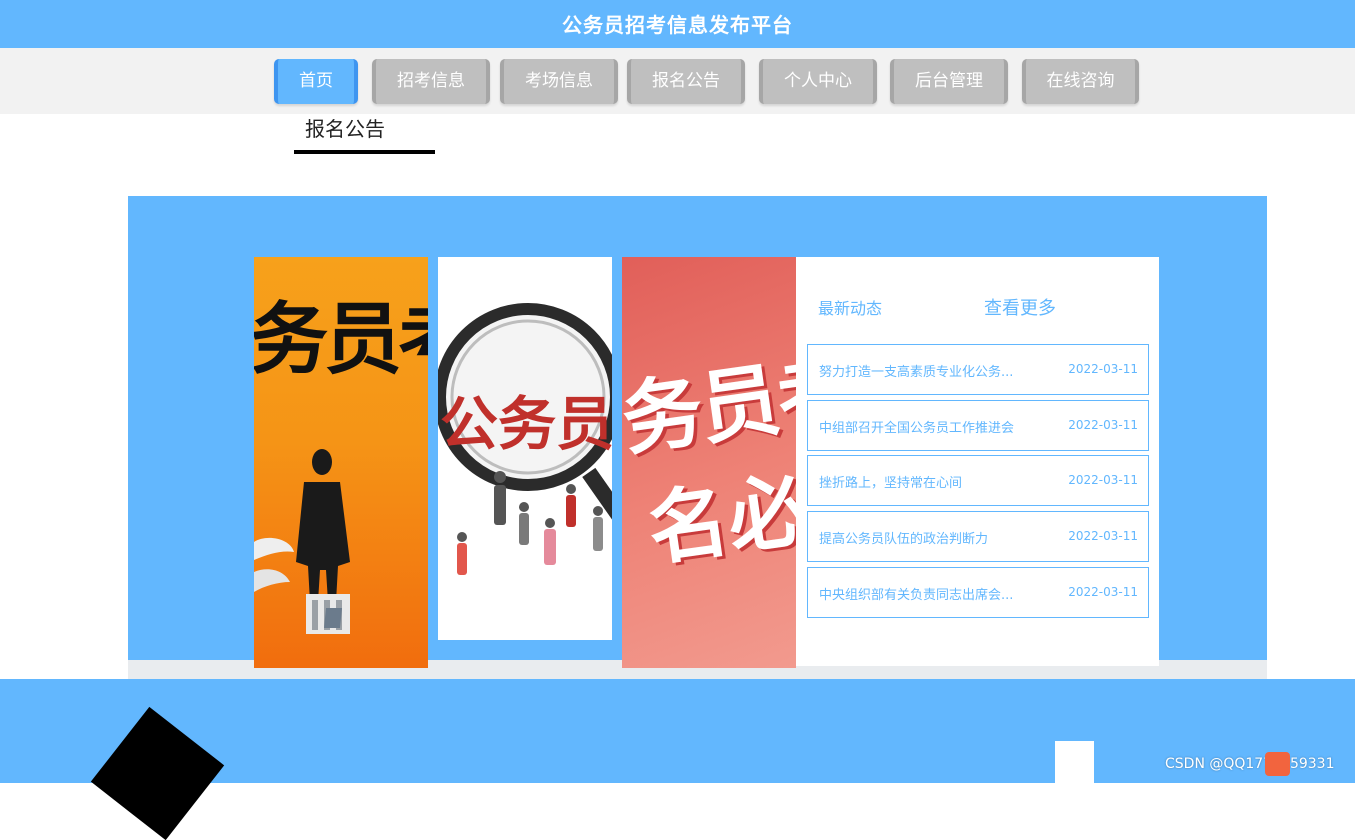  What do you see at coordinates (526, 424) in the screenshot?
I see `panel-2-text: 公务员` at bounding box center [526, 424].